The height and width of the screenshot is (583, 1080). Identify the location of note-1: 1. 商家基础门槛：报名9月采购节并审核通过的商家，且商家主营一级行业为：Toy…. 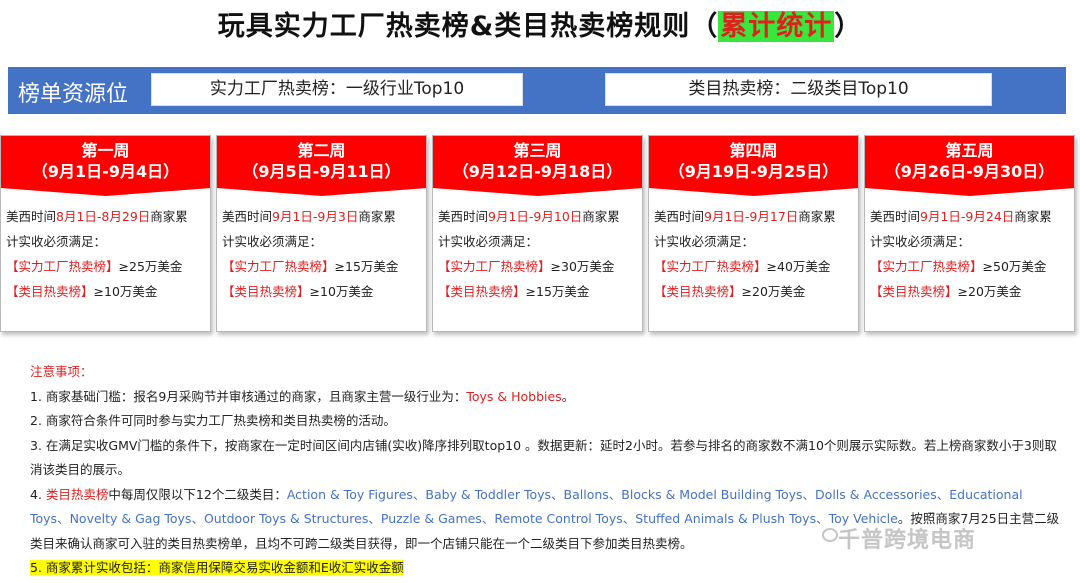
(547, 397).